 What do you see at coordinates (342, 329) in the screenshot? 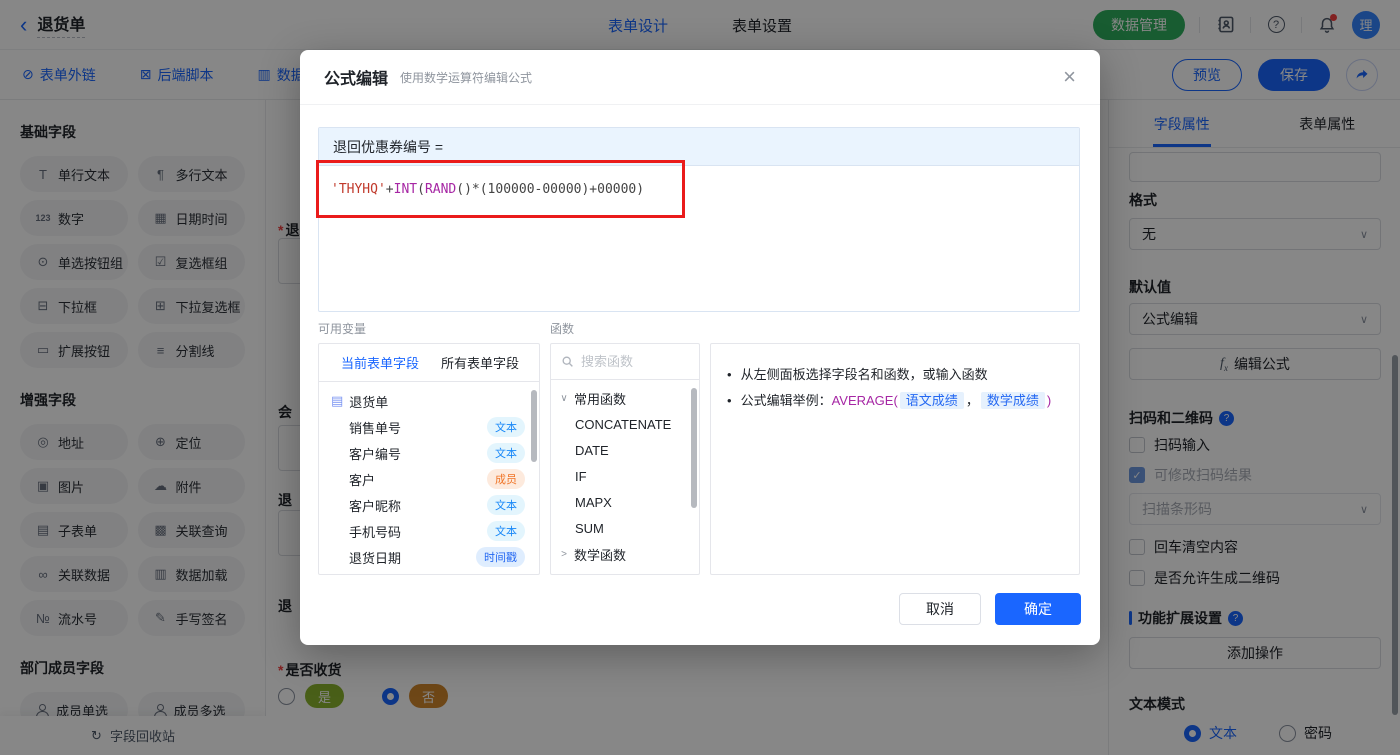
I see `variables-label: 可用变量` at bounding box center [342, 329].